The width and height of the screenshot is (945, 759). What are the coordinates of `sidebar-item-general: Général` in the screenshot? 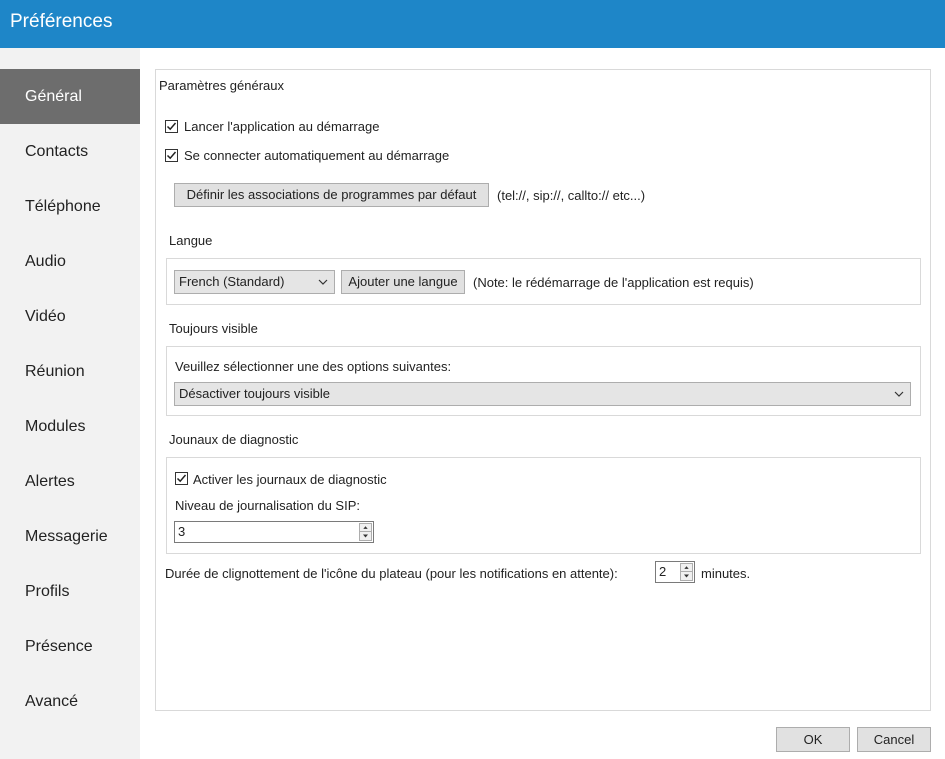 It's located at (70, 96).